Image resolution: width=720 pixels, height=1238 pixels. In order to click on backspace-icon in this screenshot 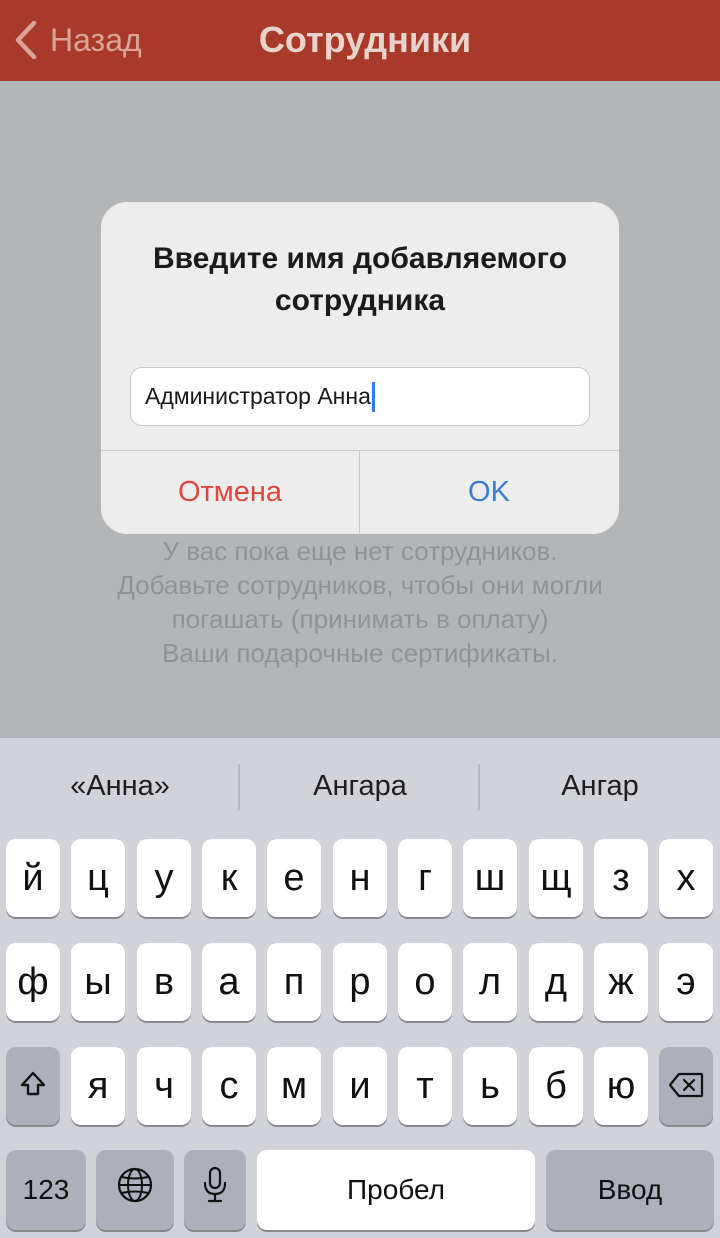, I will do `click(686, 1086)`.